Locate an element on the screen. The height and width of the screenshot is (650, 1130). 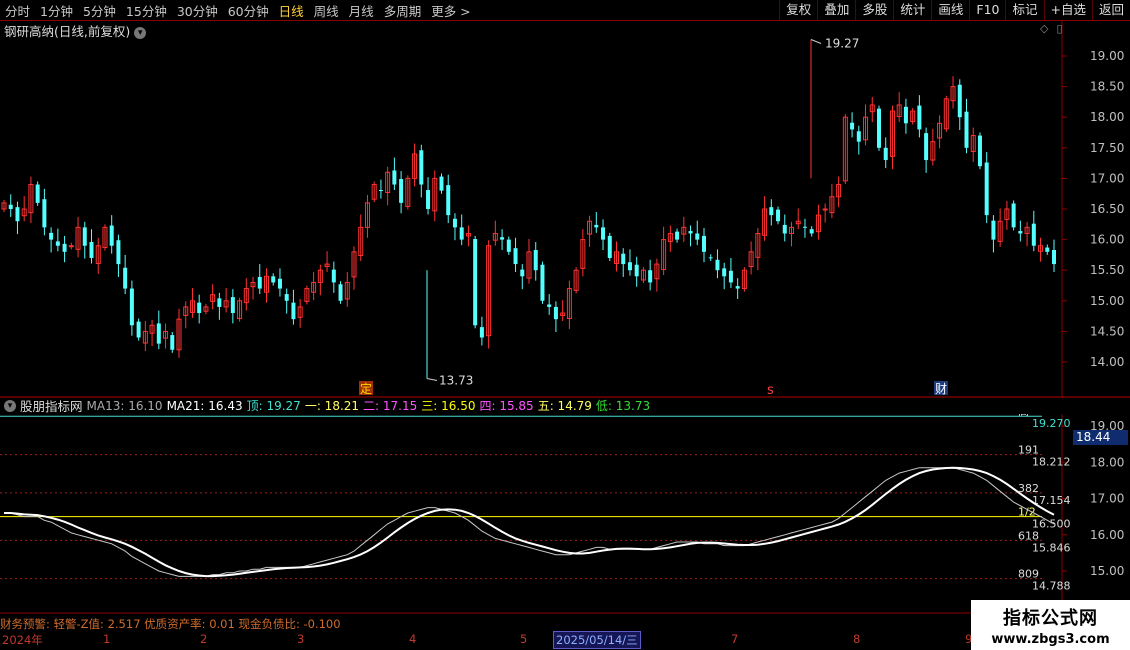
collapse-icon: ▾ is located at coordinates (10, 405).